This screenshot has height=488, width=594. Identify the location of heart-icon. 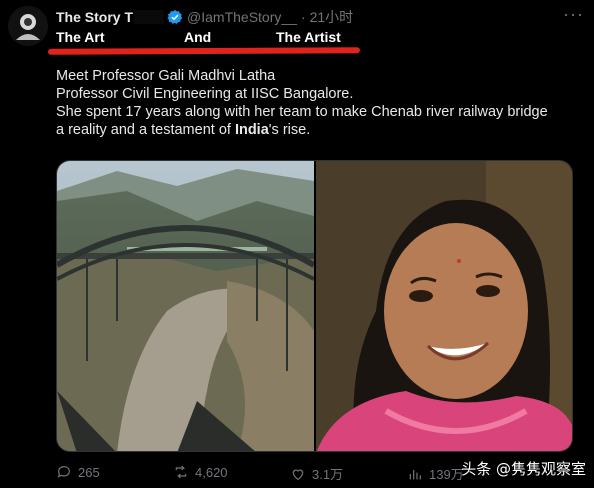
(298, 474).